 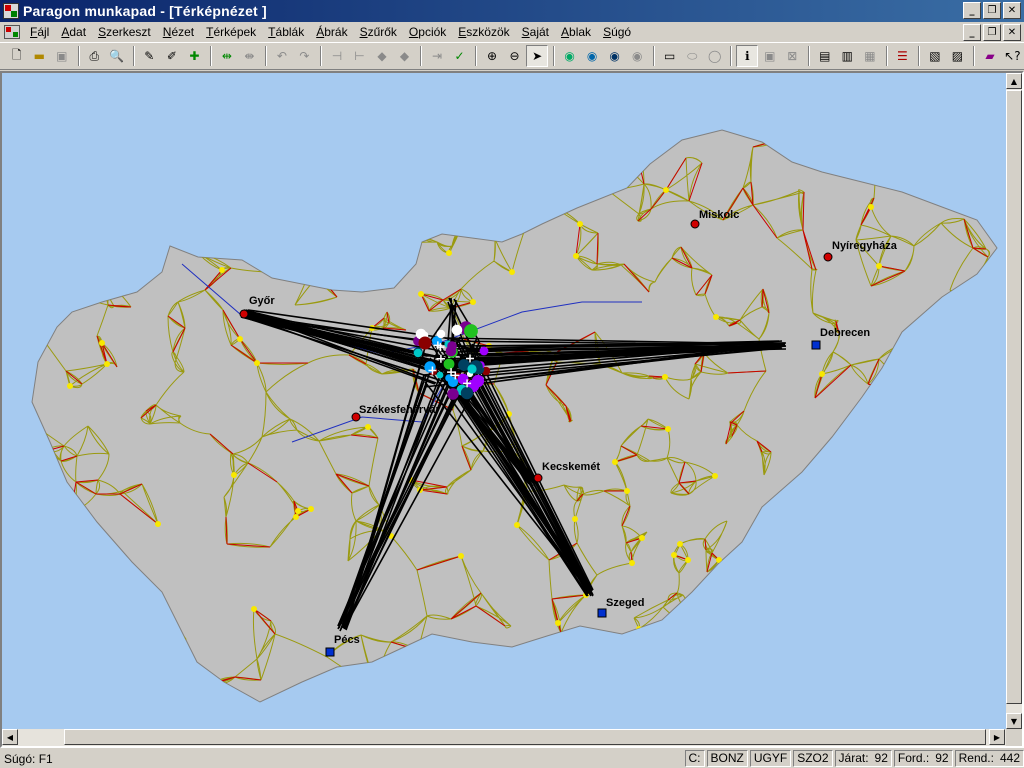 What do you see at coordinates (1014, 81) in the screenshot?
I see `scroll-up-button: ▲` at bounding box center [1014, 81].